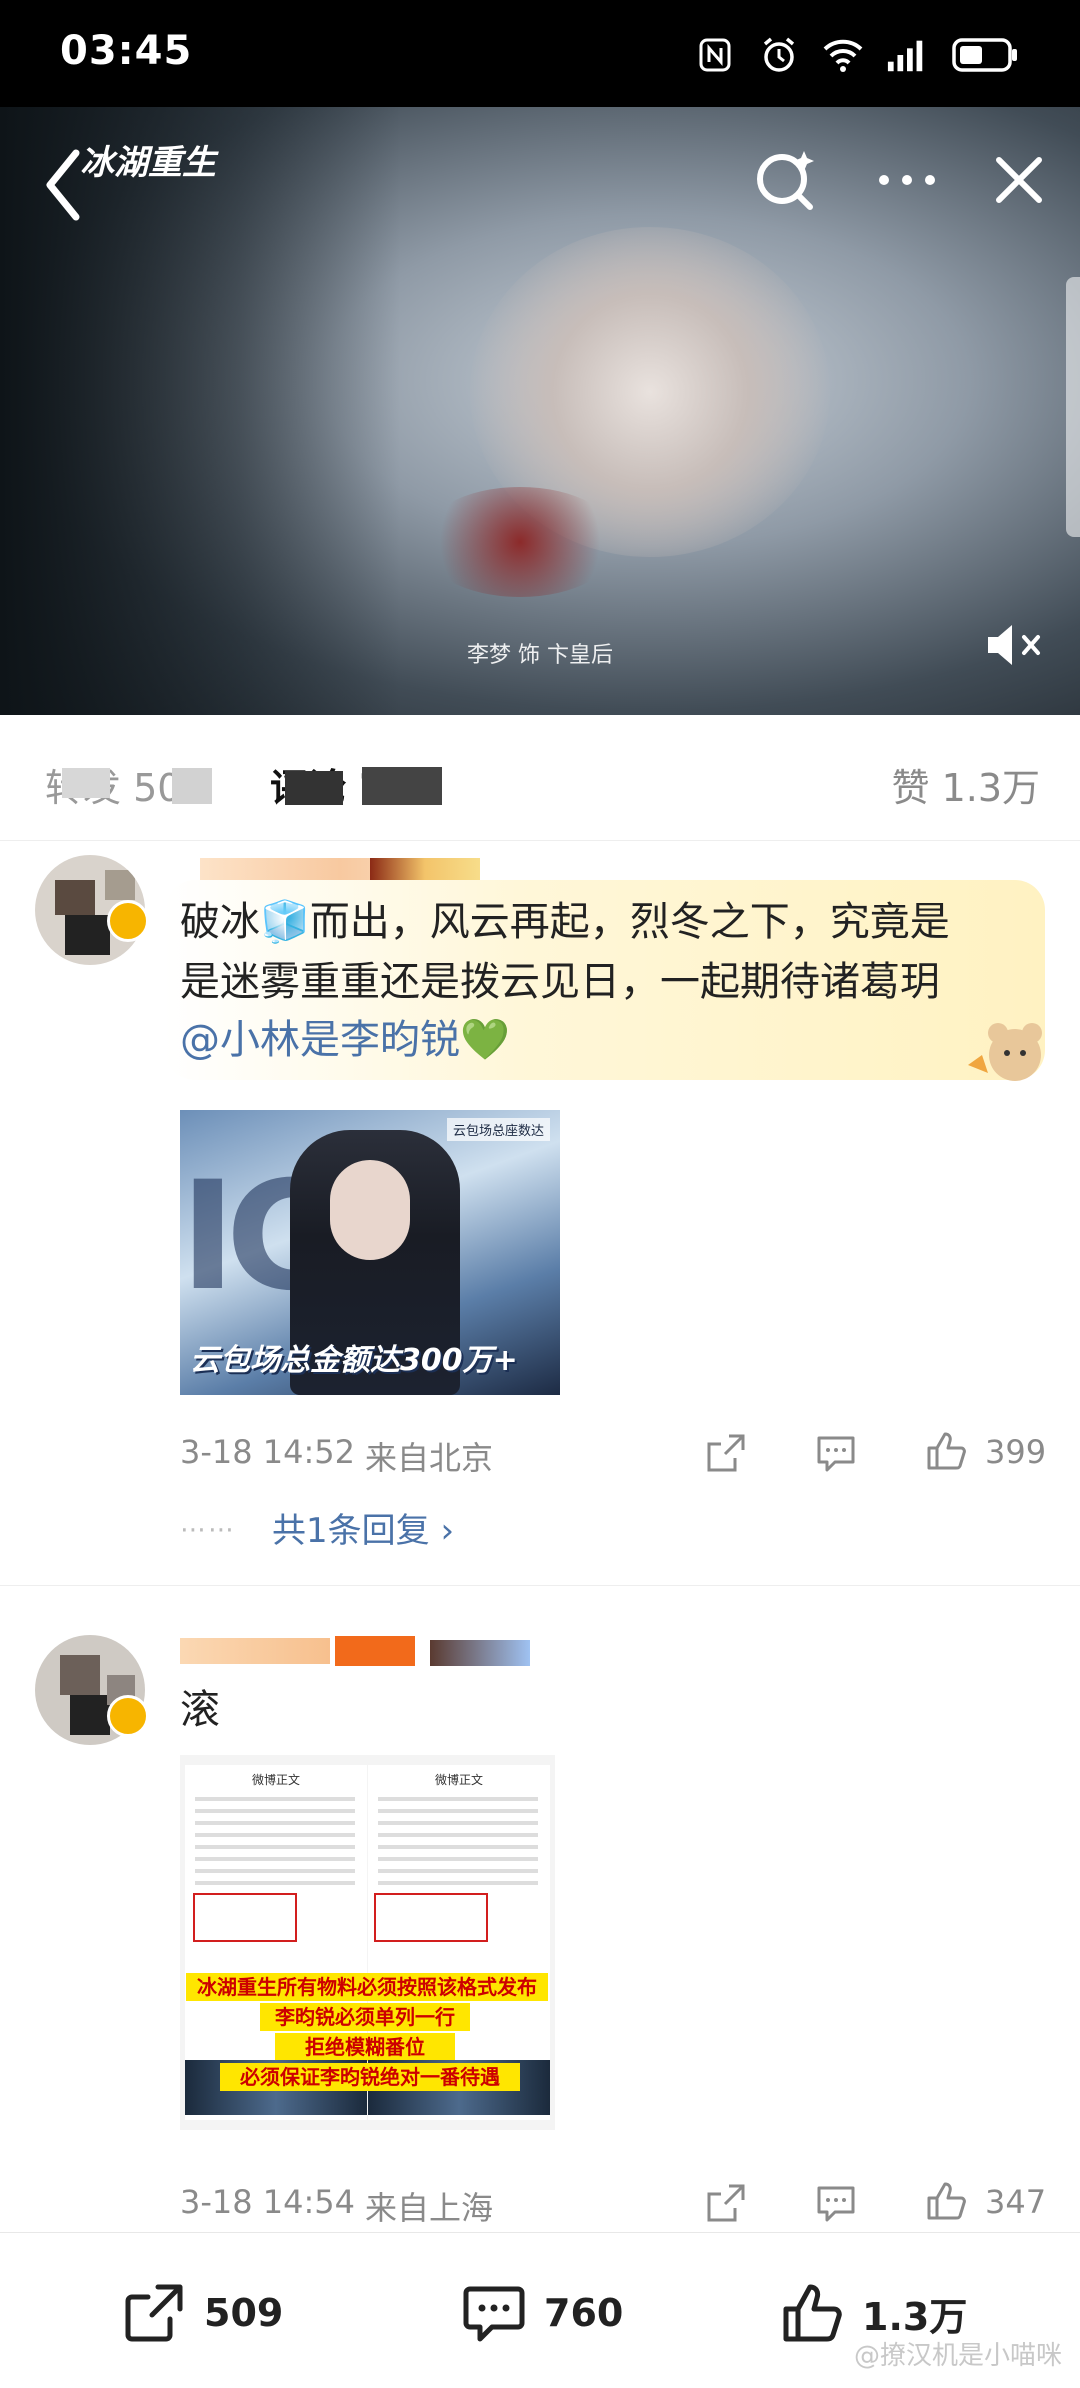  What do you see at coordinates (985, 55) in the screenshot?
I see `battery-icon` at bounding box center [985, 55].